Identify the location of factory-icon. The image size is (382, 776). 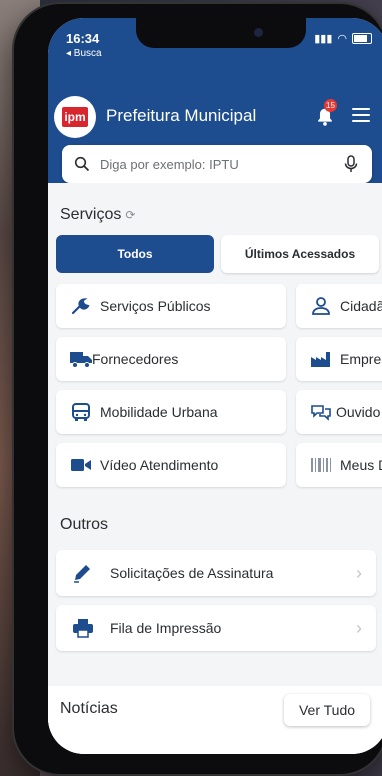
(320, 359).